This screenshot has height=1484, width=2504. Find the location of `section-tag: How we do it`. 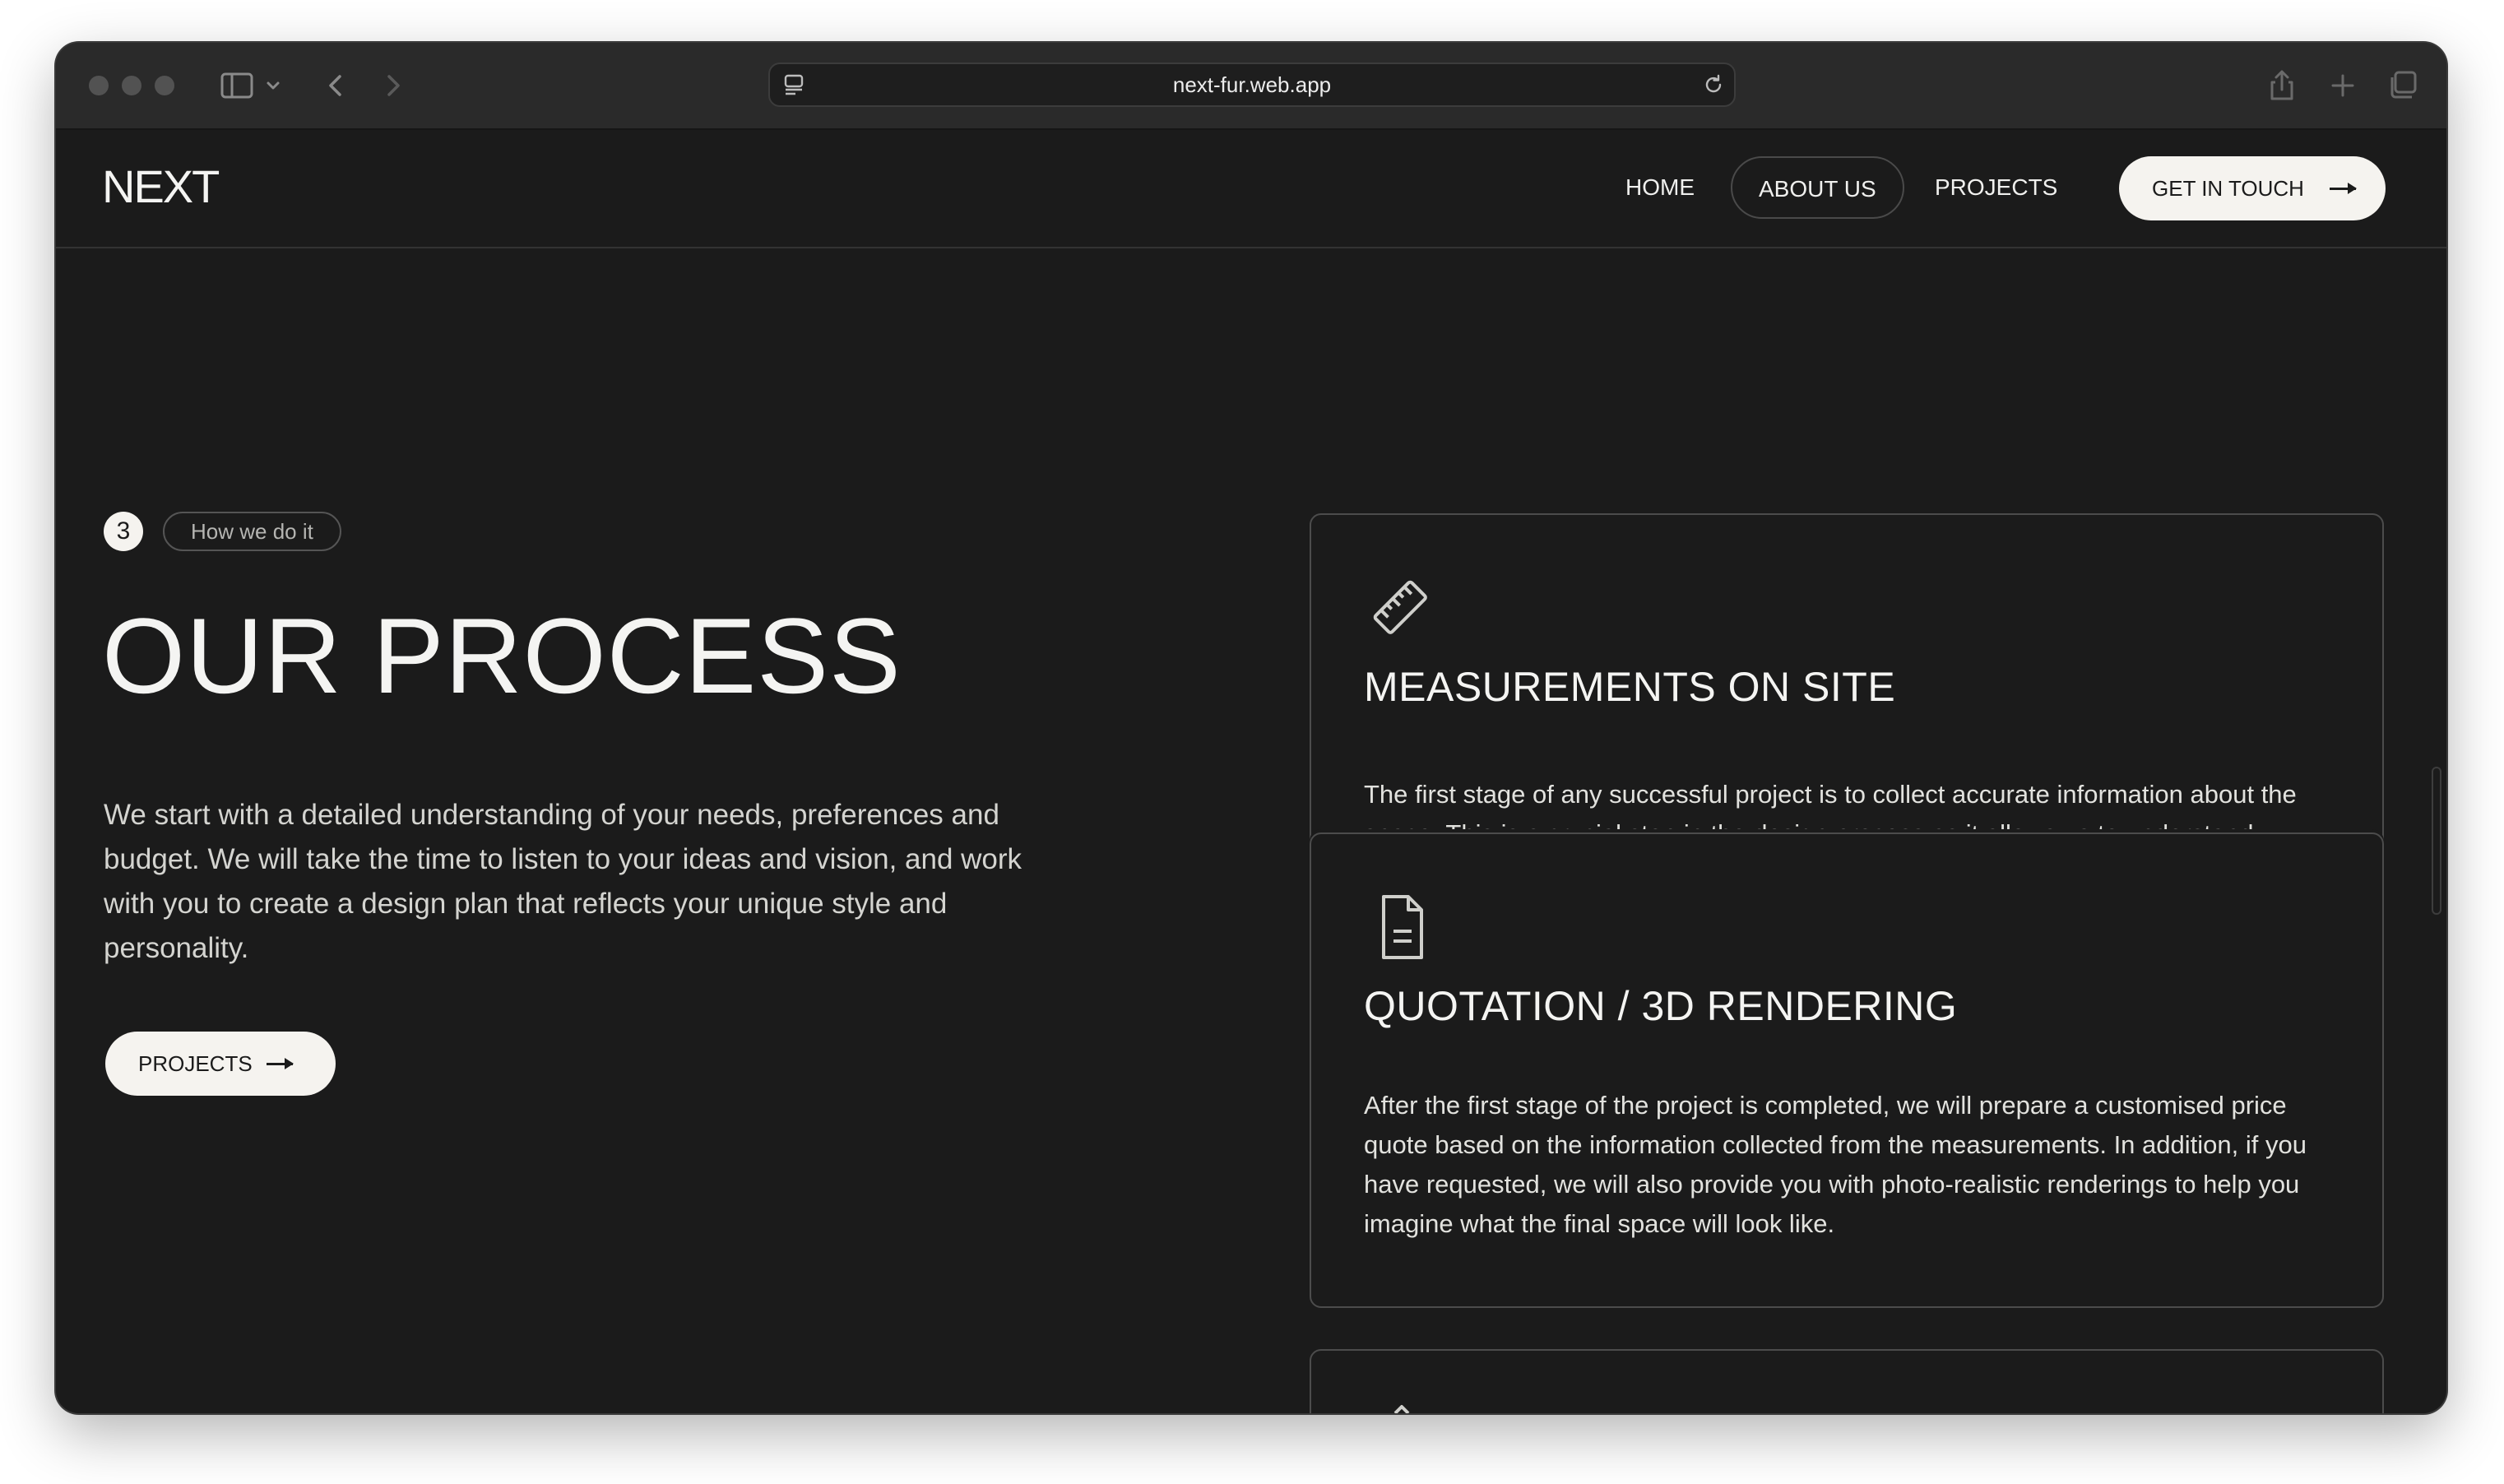

section-tag: How we do it is located at coordinates (252, 531).